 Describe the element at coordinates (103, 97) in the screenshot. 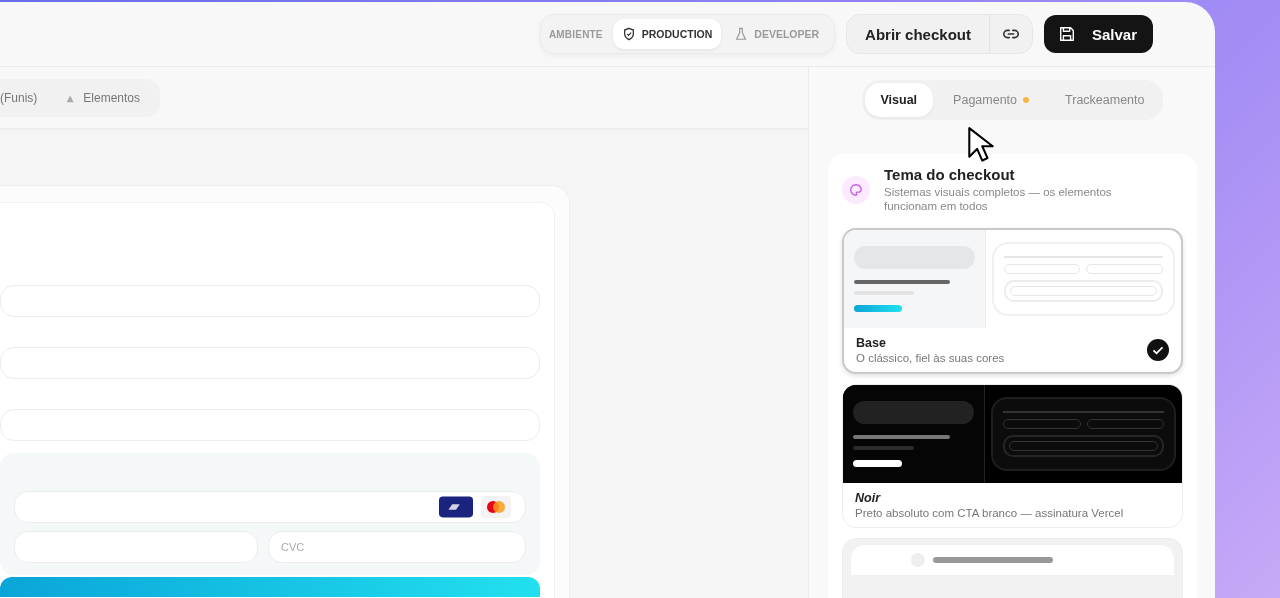

I see `subnav-tab: Elementos` at that location.